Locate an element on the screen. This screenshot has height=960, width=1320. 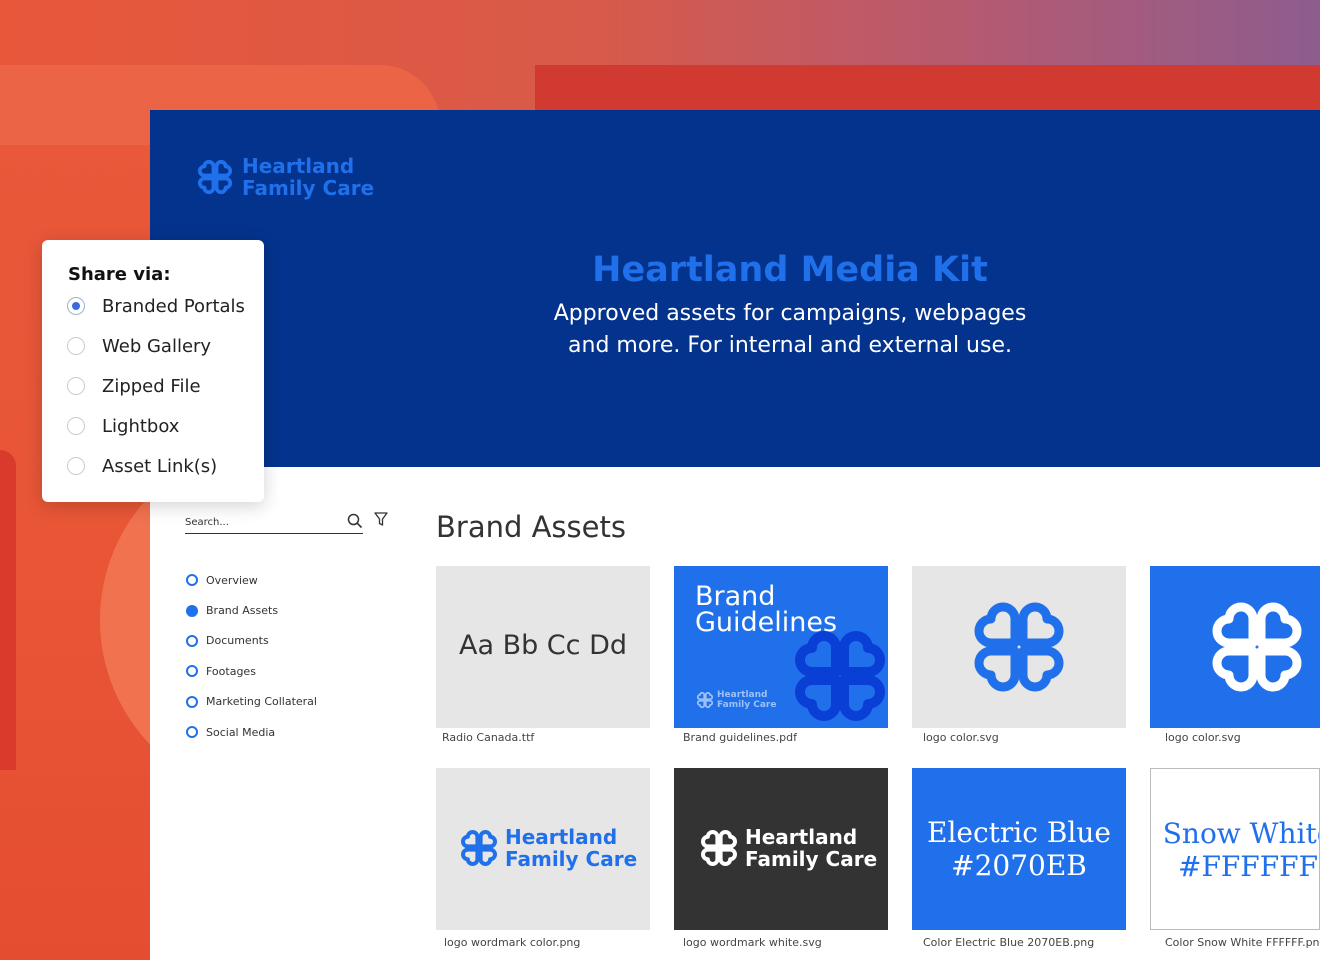
share-option-label: Asset Link(s) is located at coordinates (160, 466).